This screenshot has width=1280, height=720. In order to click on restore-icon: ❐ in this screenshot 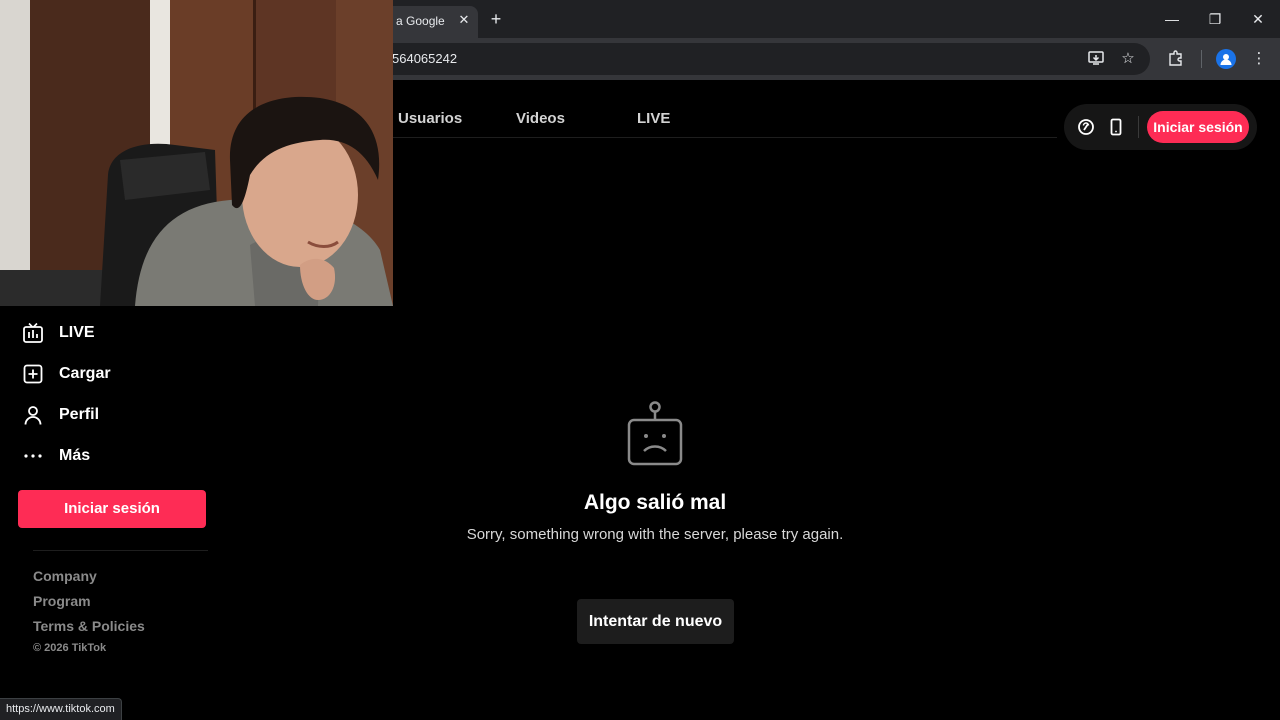, I will do `click(1215, 19)`.